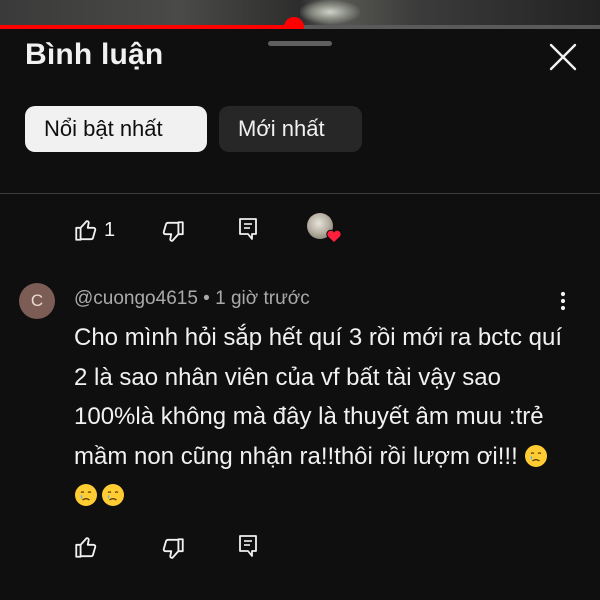 Image resolution: width=600 pixels, height=600 pixels. Describe the element at coordinates (136, 298) in the screenshot. I see `comment-author: @cuongo4615` at that location.